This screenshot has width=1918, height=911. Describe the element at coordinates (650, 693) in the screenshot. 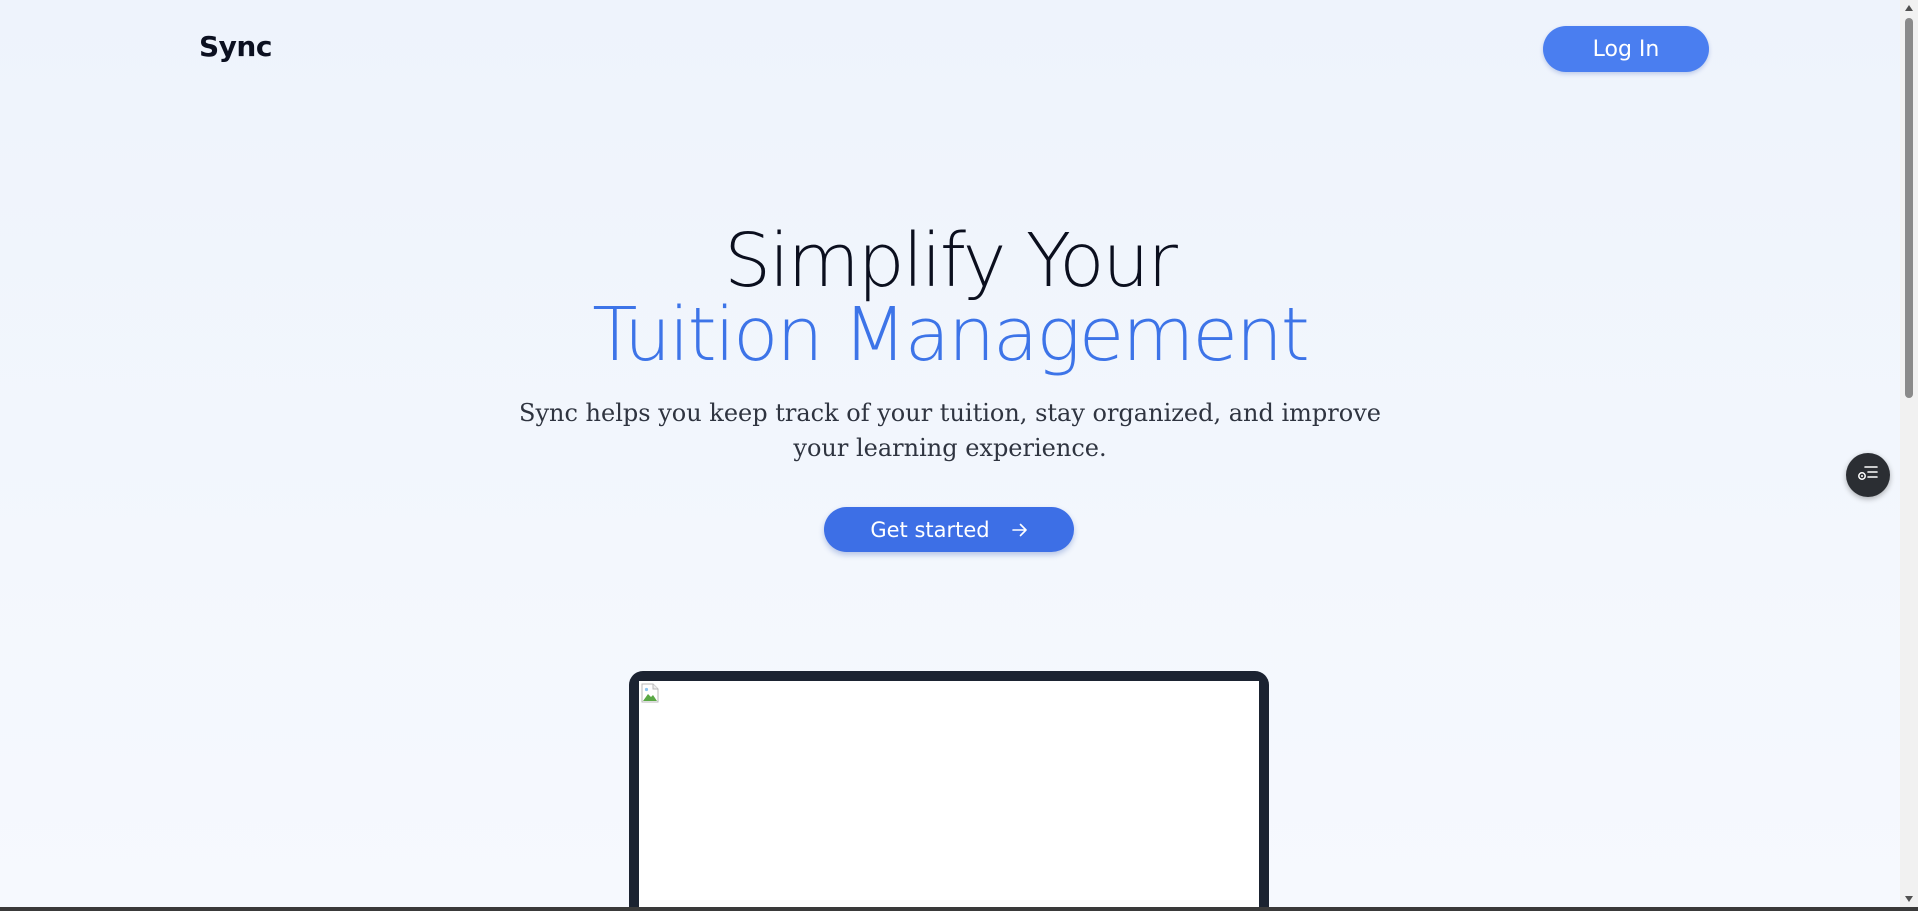

I see `broken-image-icon` at that location.